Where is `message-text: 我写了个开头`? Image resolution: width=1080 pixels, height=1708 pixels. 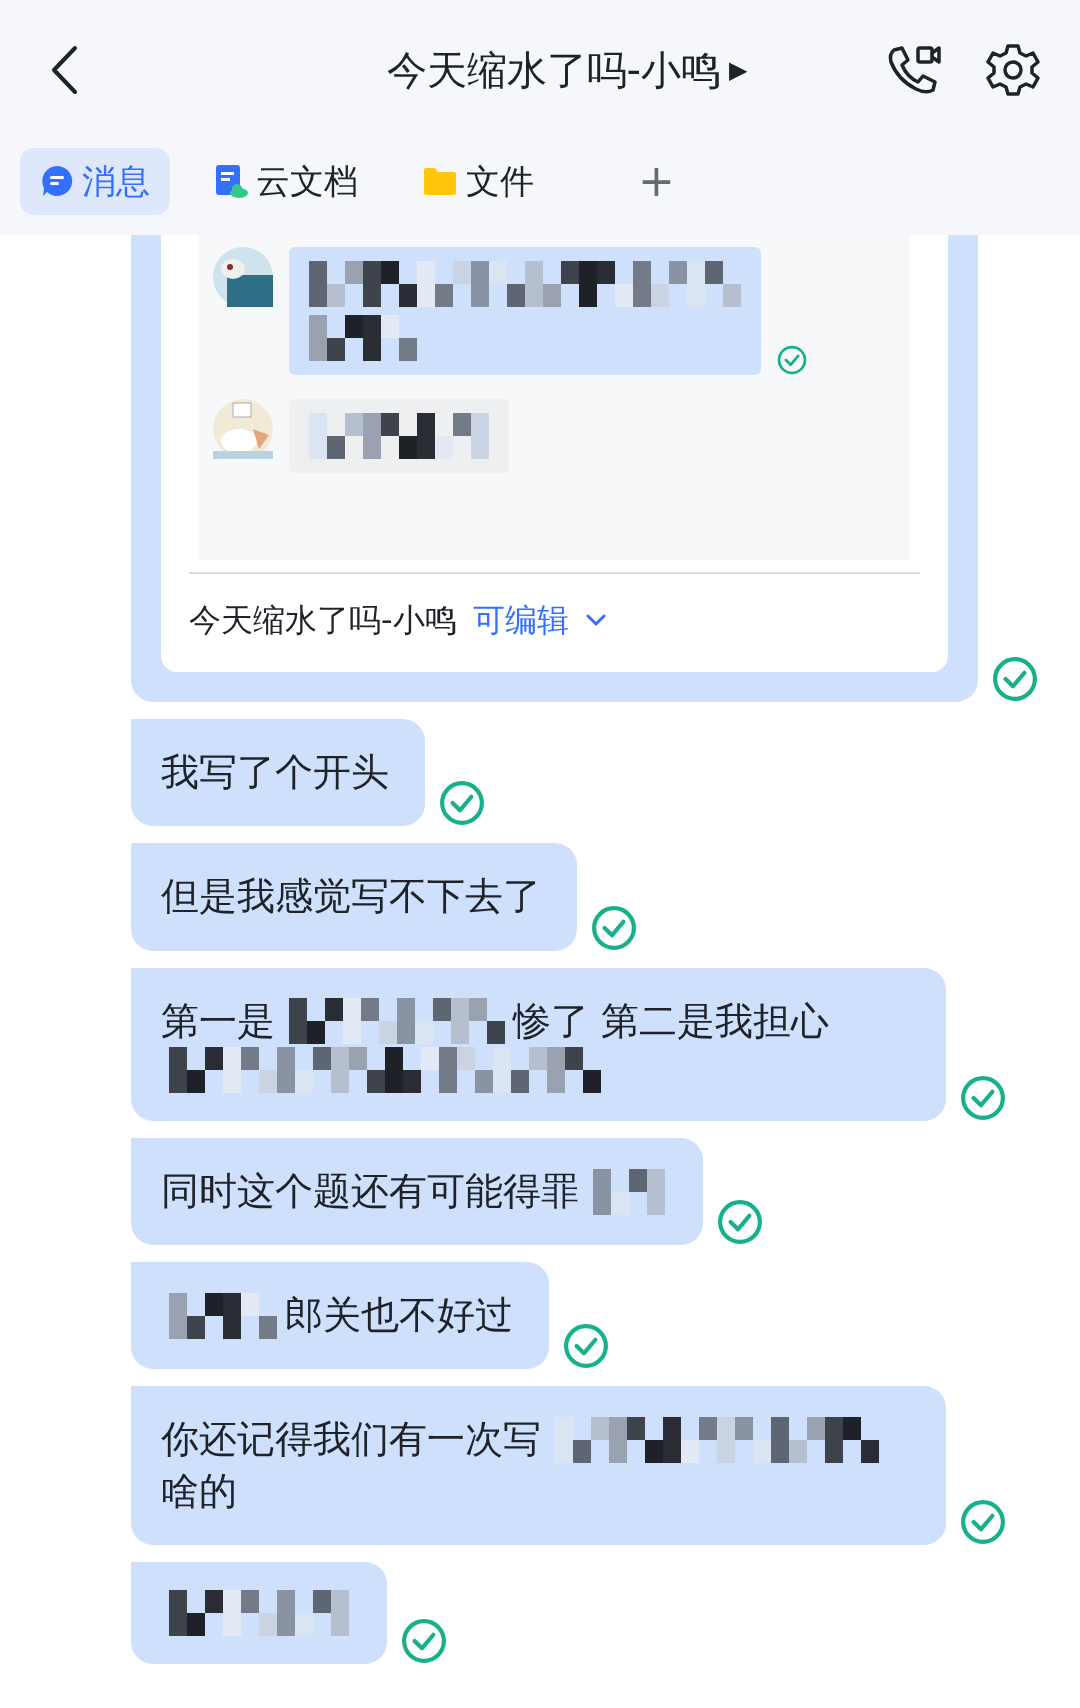
message-text: 我写了个开头 is located at coordinates (275, 772).